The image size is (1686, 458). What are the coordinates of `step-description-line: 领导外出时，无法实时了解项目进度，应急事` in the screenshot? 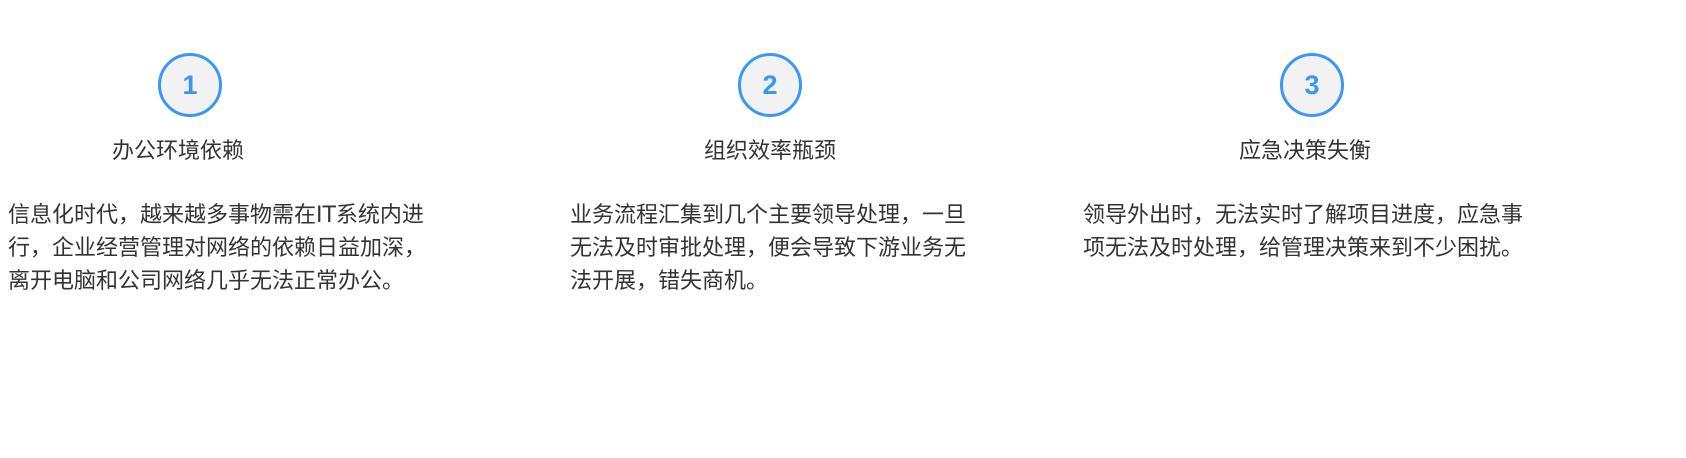 It's located at (1303, 215).